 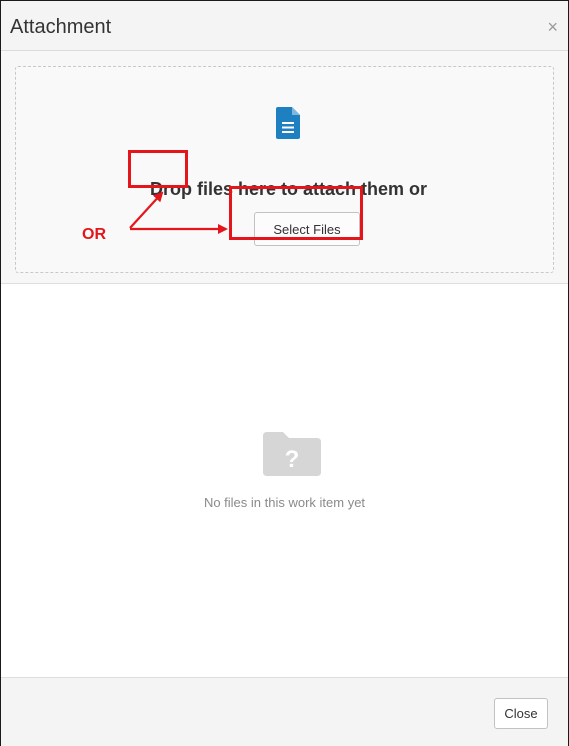 I want to click on empty-message: No files in this work item yet, so click(x=284, y=502).